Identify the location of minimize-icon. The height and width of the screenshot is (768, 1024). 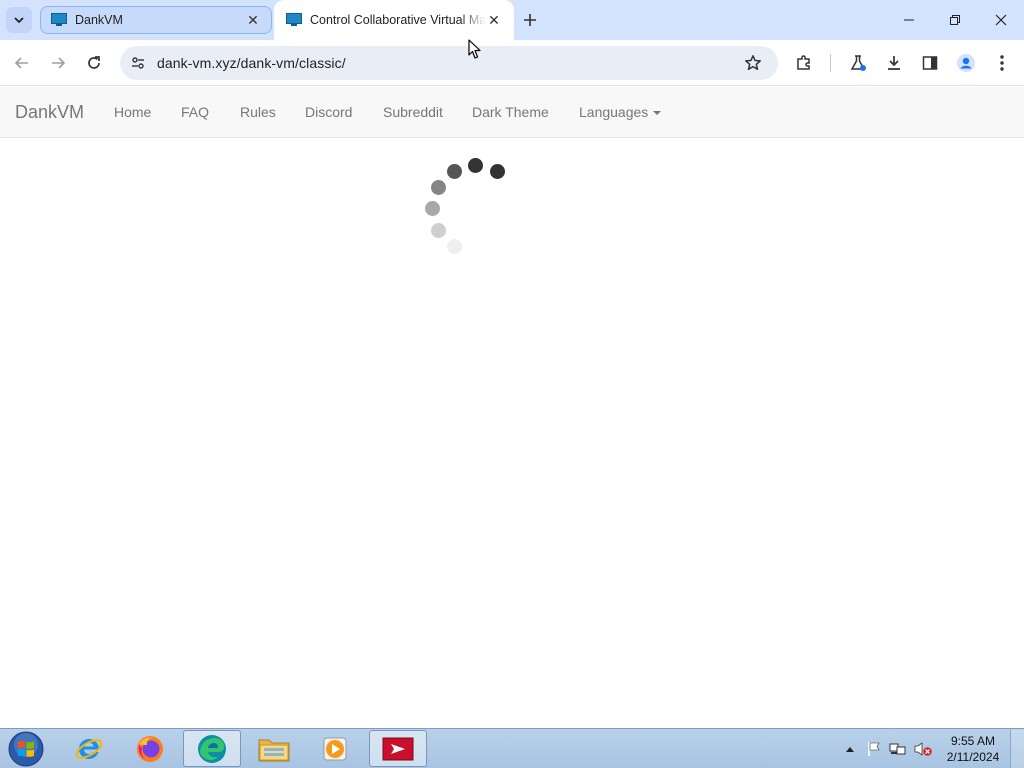
(909, 20).